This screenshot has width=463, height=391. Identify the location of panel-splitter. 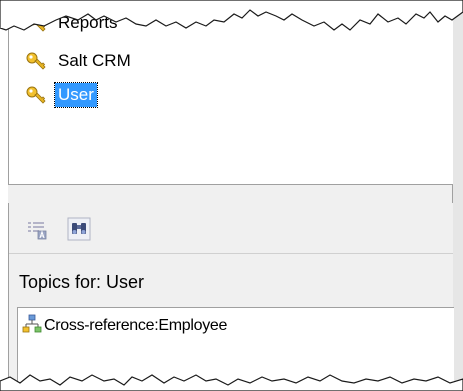
(230, 194).